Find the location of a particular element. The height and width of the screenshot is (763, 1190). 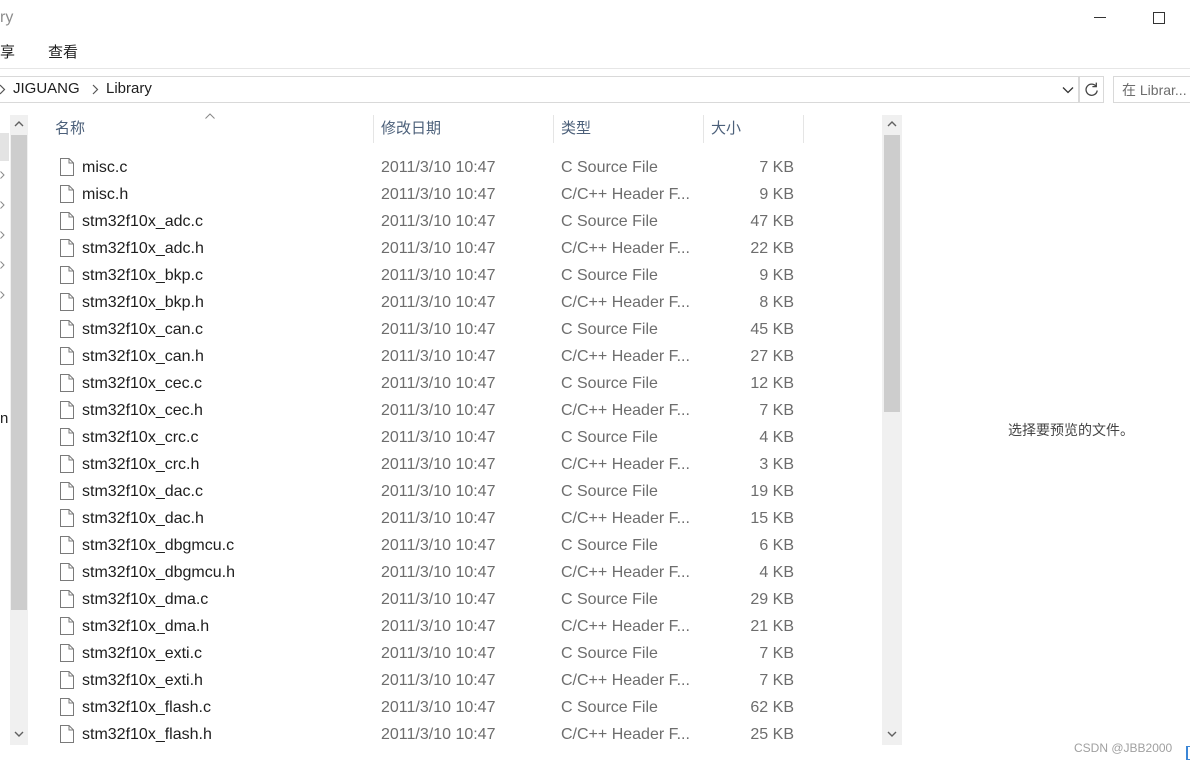

file-size: 12 KB is located at coordinates (772, 383).